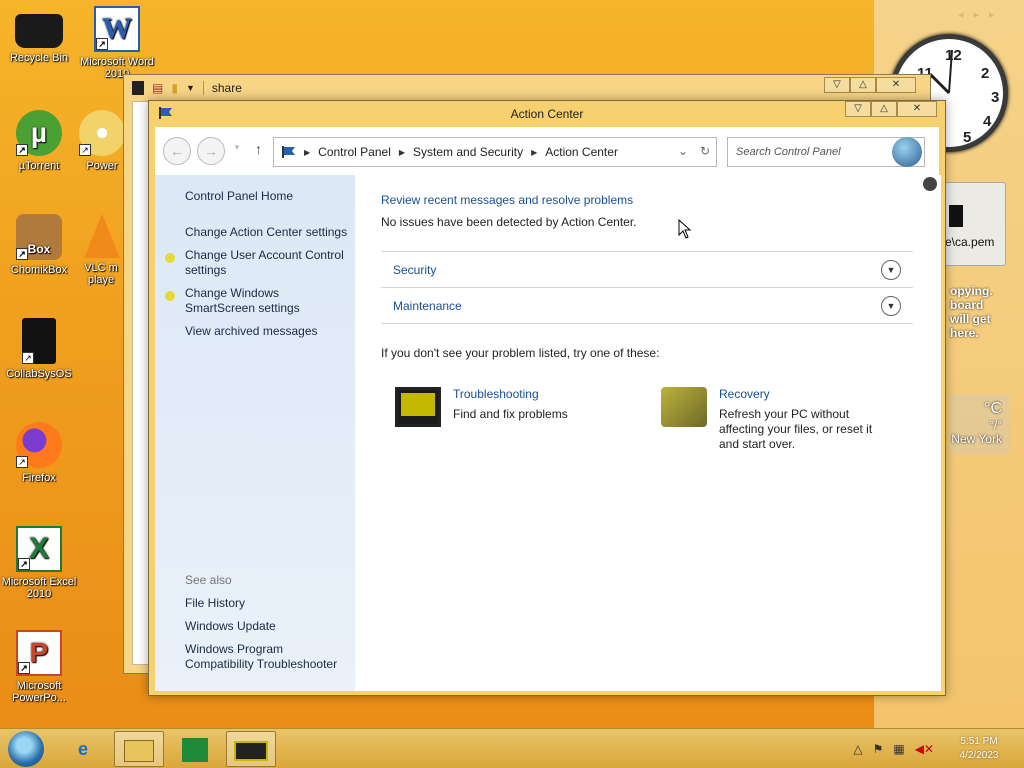 The height and width of the screenshot is (768, 1024). What do you see at coordinates (208, 580) in the screenshot?
I see `see-also-heading: See also` at bounding box center [208, 580].